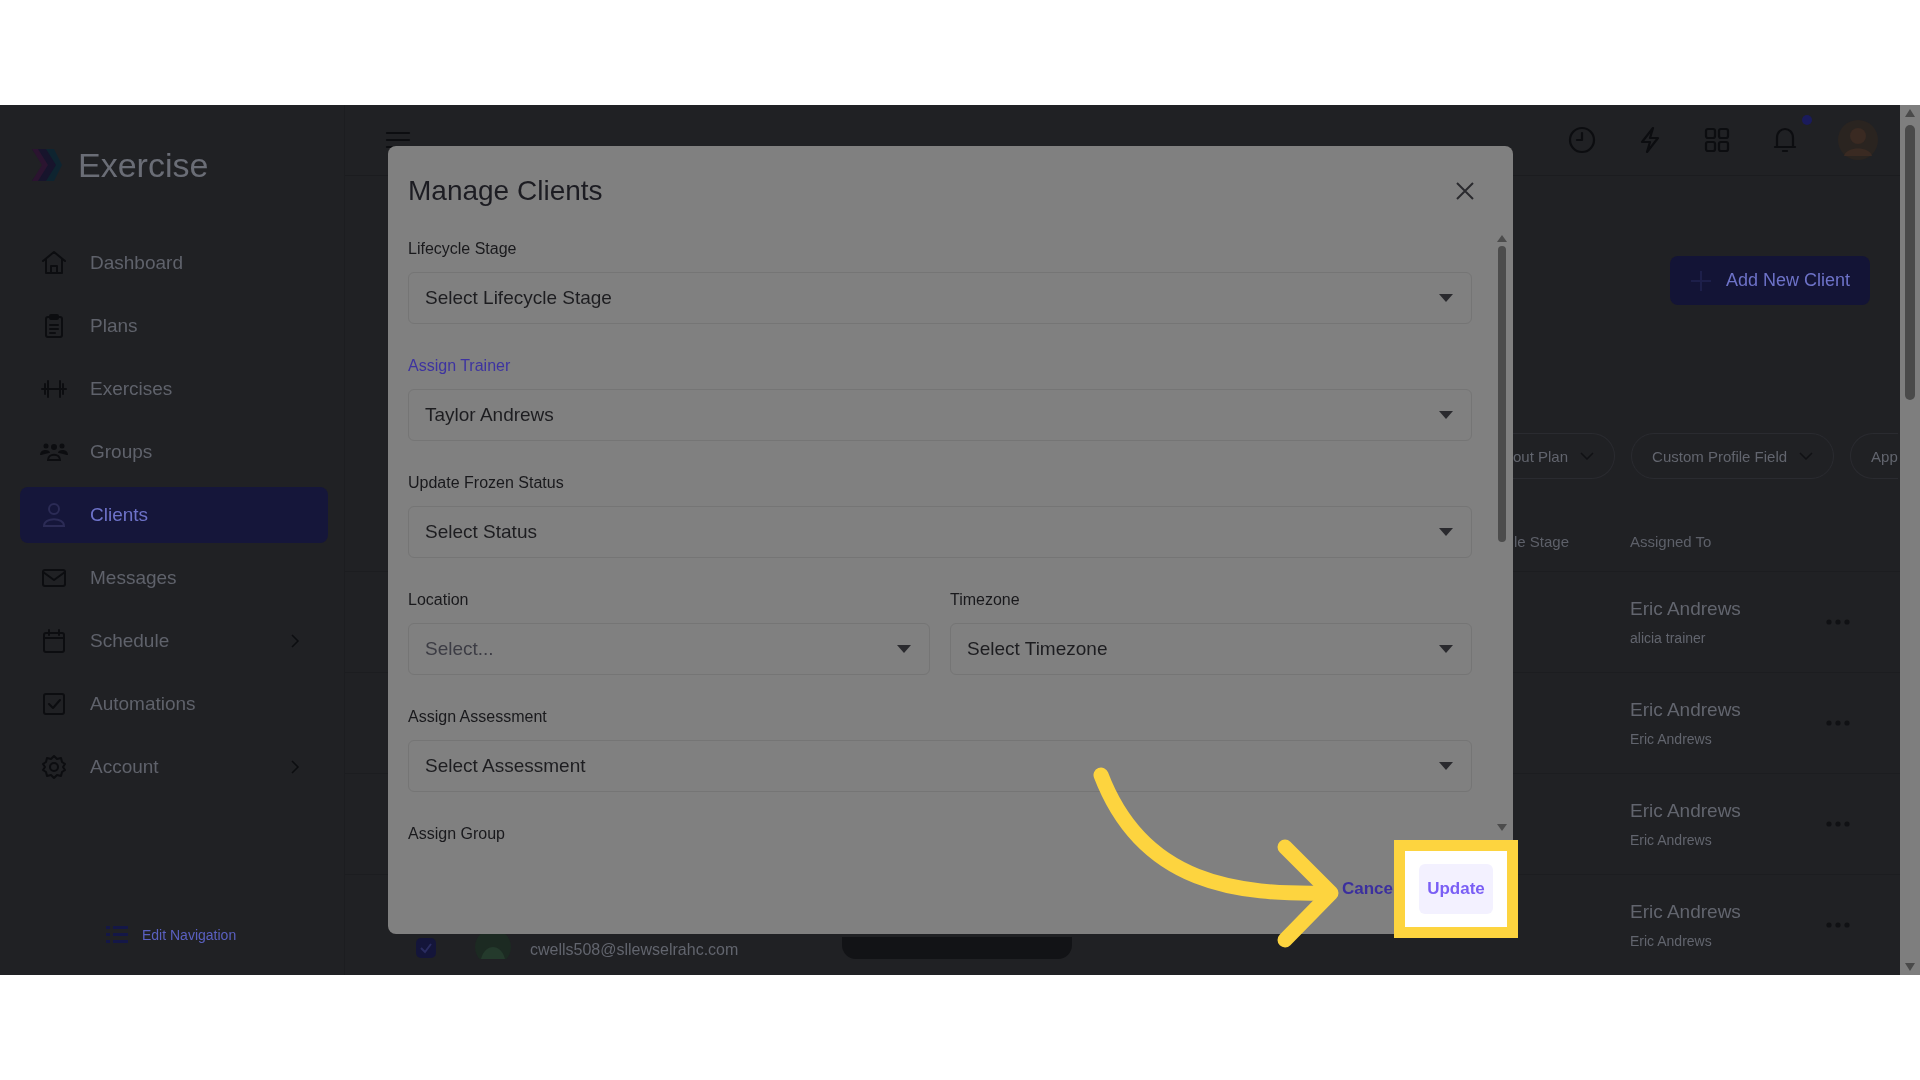  What do you see at coordinates (1456, 889) in the screenshot?
I see `update-button: Update` at bounding box center [1456, 889].